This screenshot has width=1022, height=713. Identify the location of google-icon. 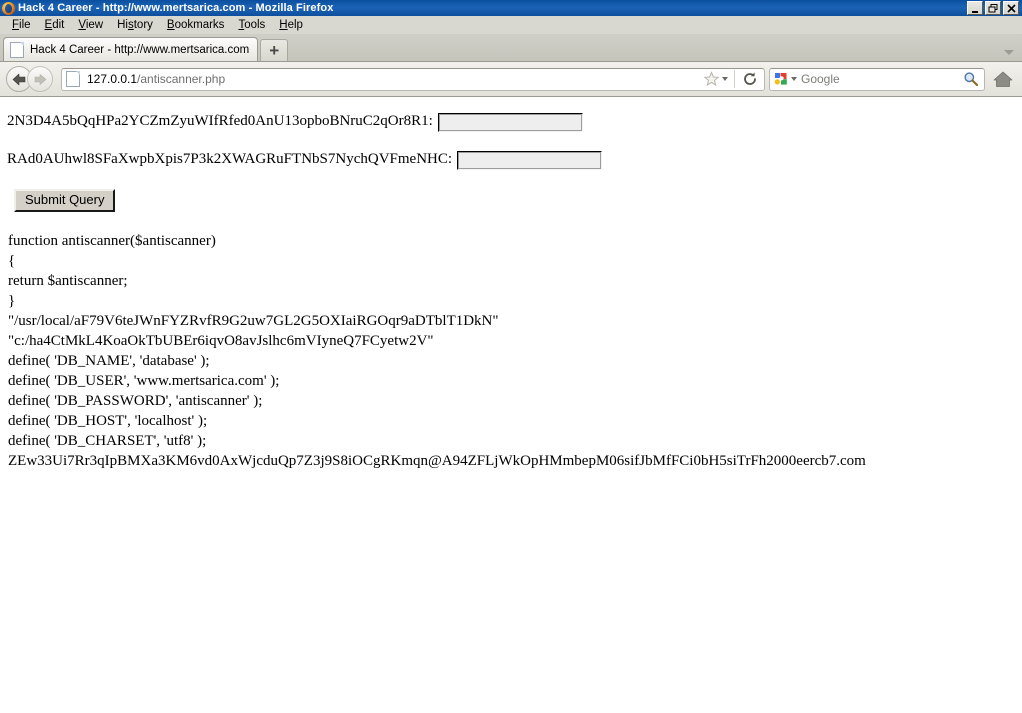
(781, 79).